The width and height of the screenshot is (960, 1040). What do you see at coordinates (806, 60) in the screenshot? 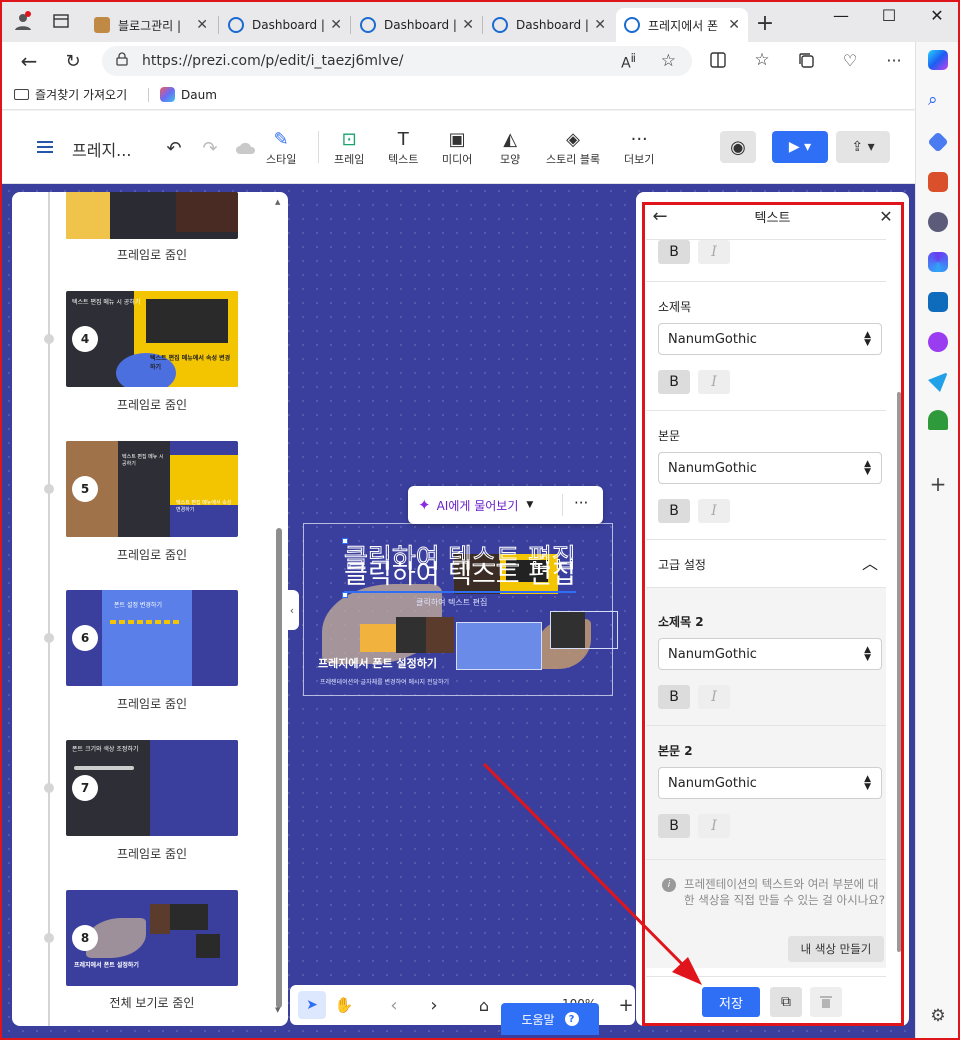
I see `collections-icon` at bounding box center [806, 60].